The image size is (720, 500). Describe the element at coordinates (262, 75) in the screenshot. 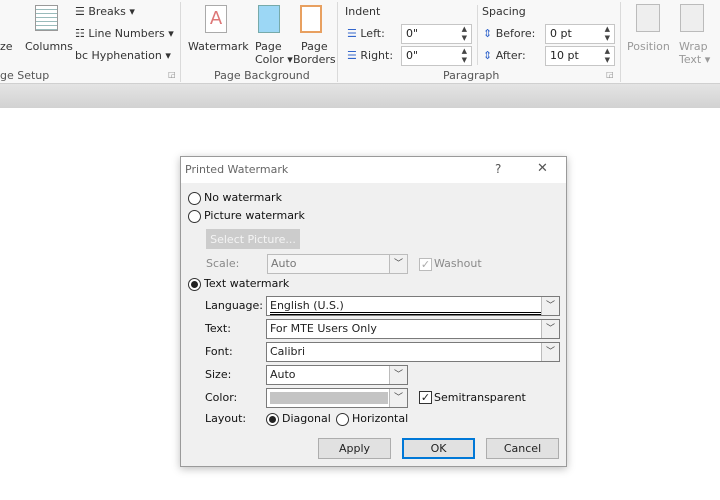

I see `page-background-group-label: Page Background` at that location.